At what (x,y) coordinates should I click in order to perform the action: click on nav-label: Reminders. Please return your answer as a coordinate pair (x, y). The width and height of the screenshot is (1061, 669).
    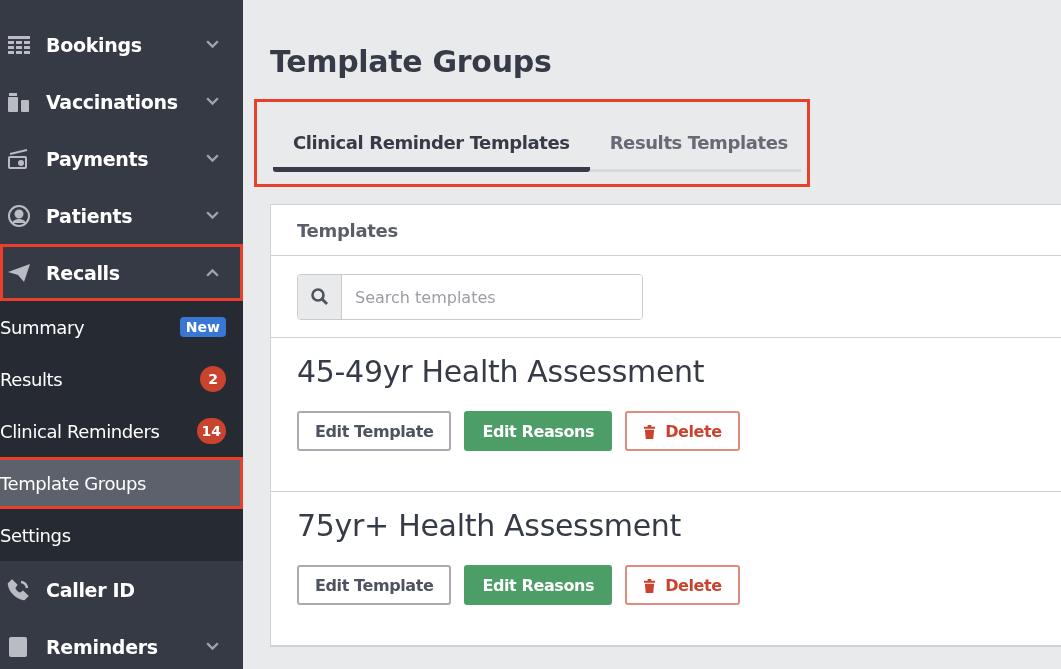
    Looking at the image, I should click on (102, 646).